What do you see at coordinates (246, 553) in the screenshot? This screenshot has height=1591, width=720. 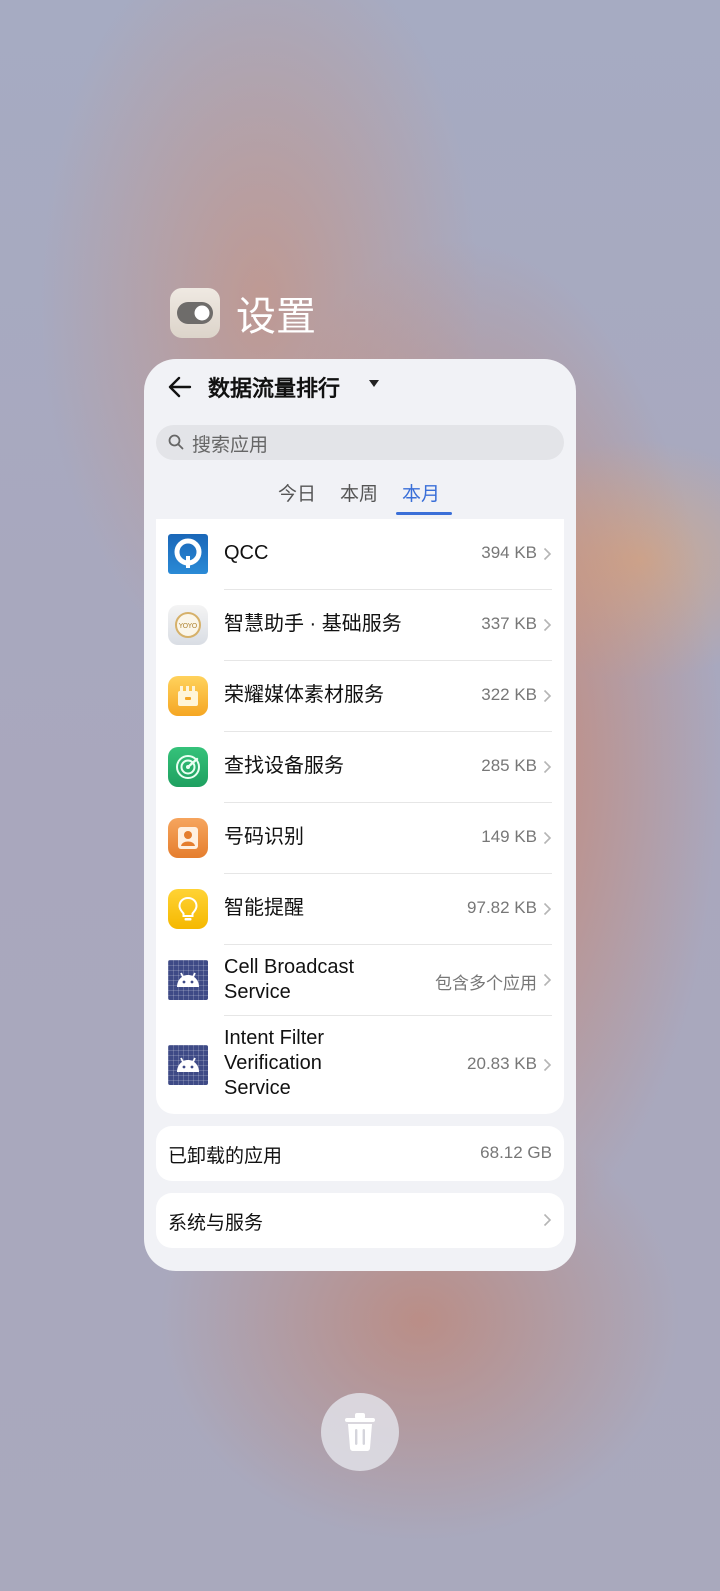 I see `app-name: QCC` at bounding box center [246, 553].